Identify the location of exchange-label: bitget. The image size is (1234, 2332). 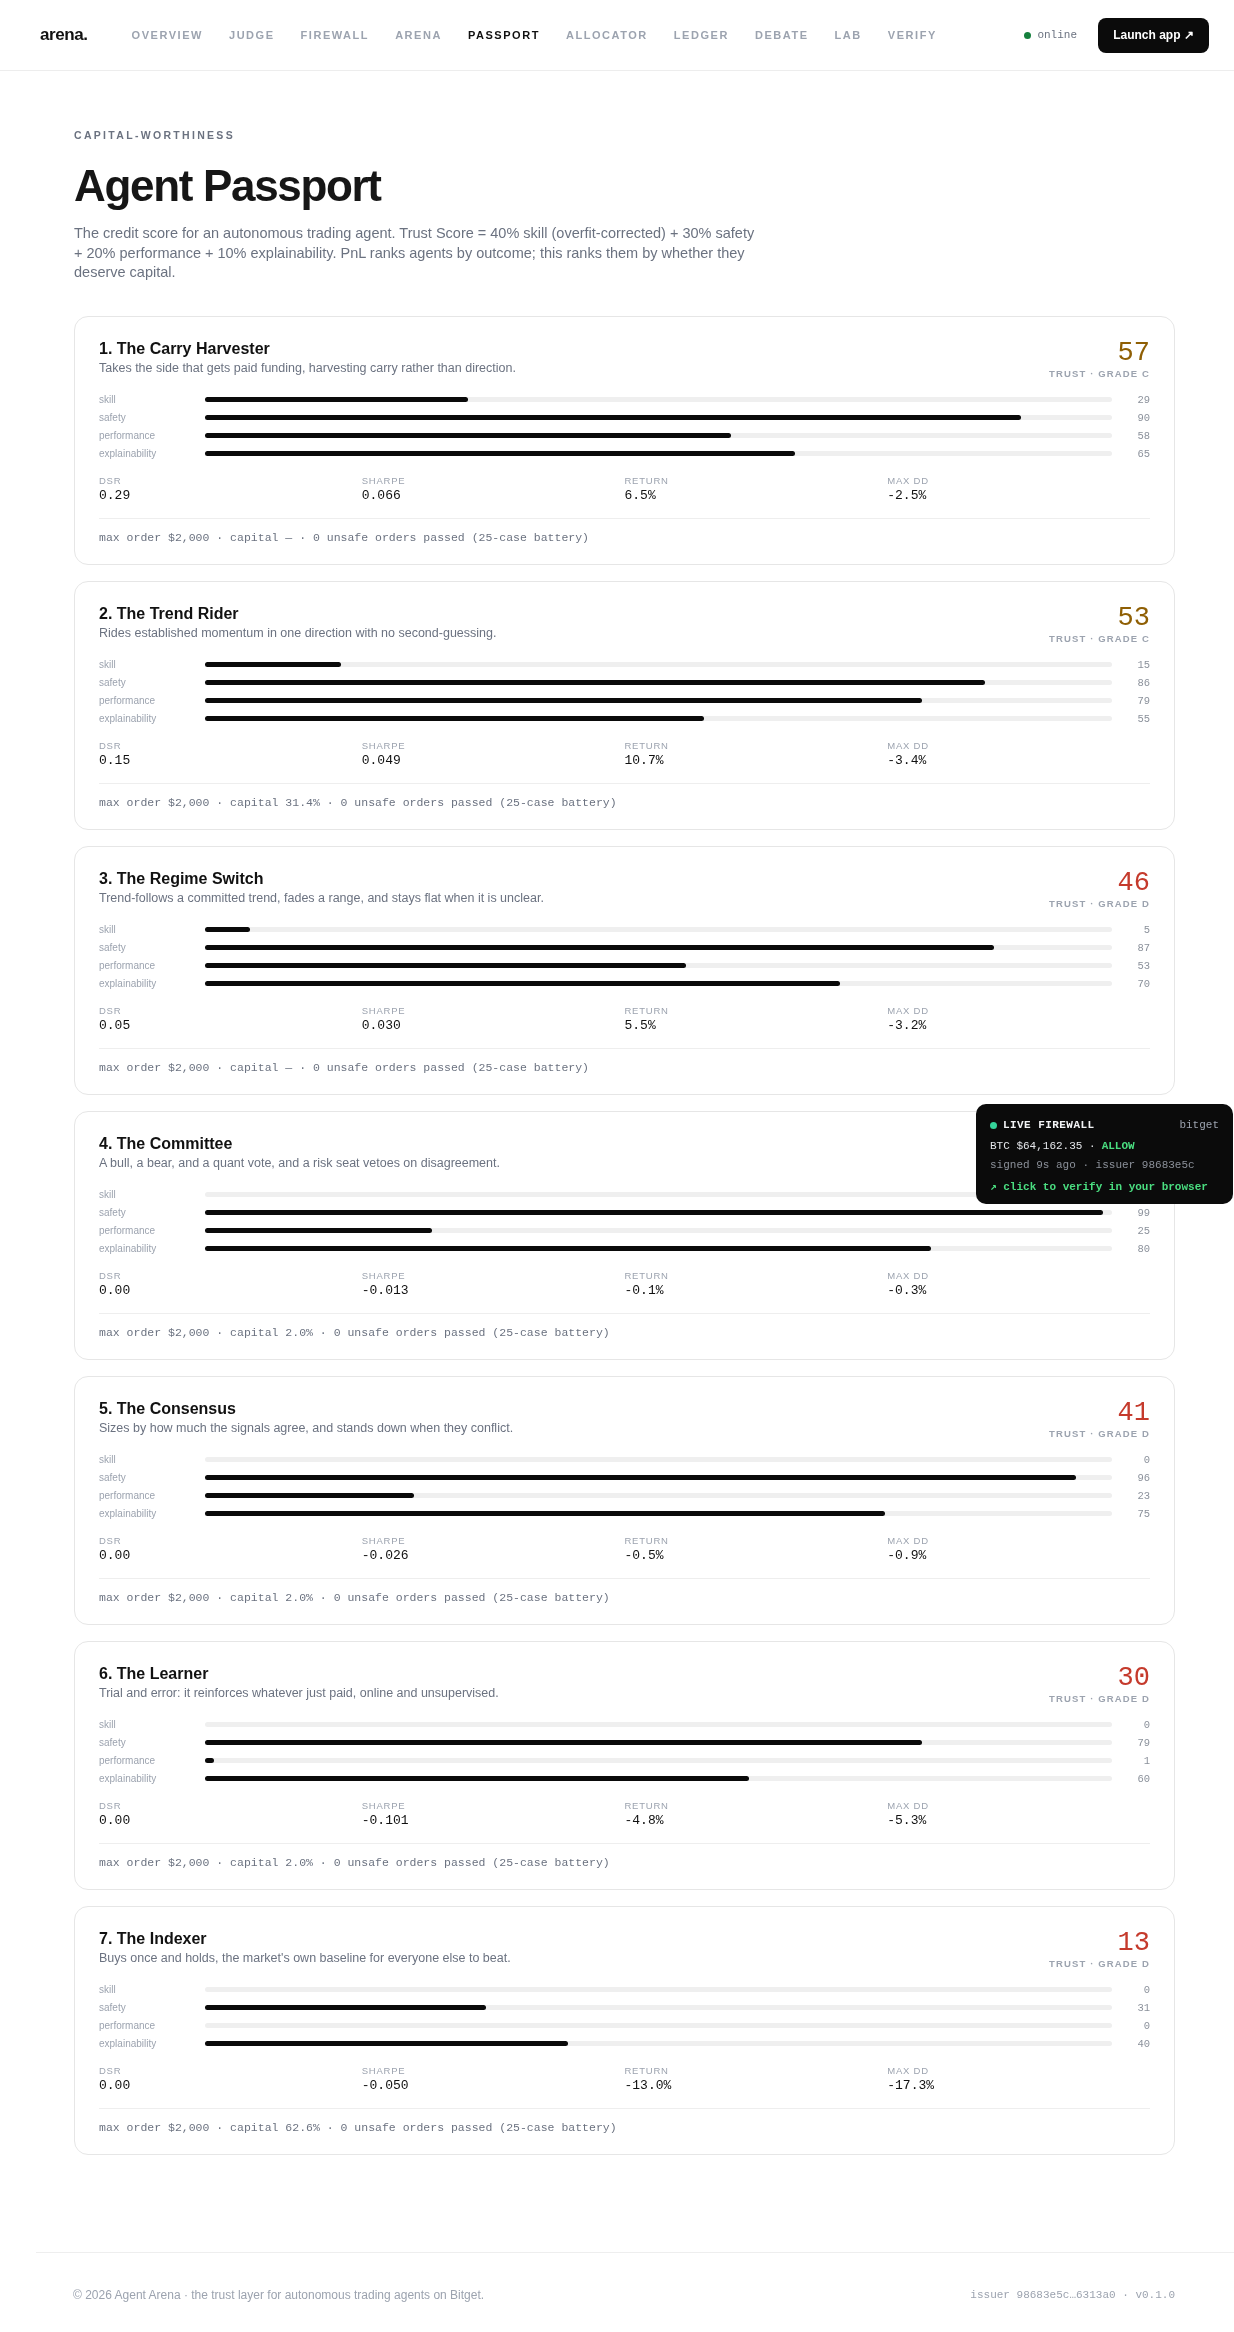
(1199, 1125).